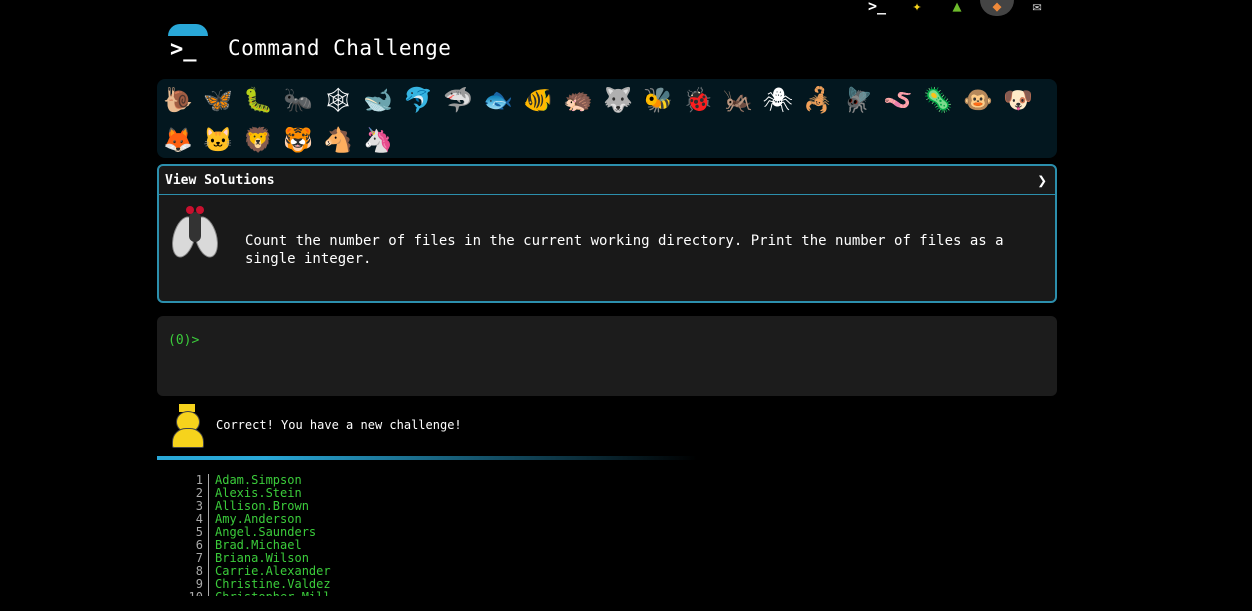 The width and height of the screenshot is (1252, 611). Describe the element at coordinates (818, 100) in the screenshot. I see `scorpion-icon: 🦂` at that location.